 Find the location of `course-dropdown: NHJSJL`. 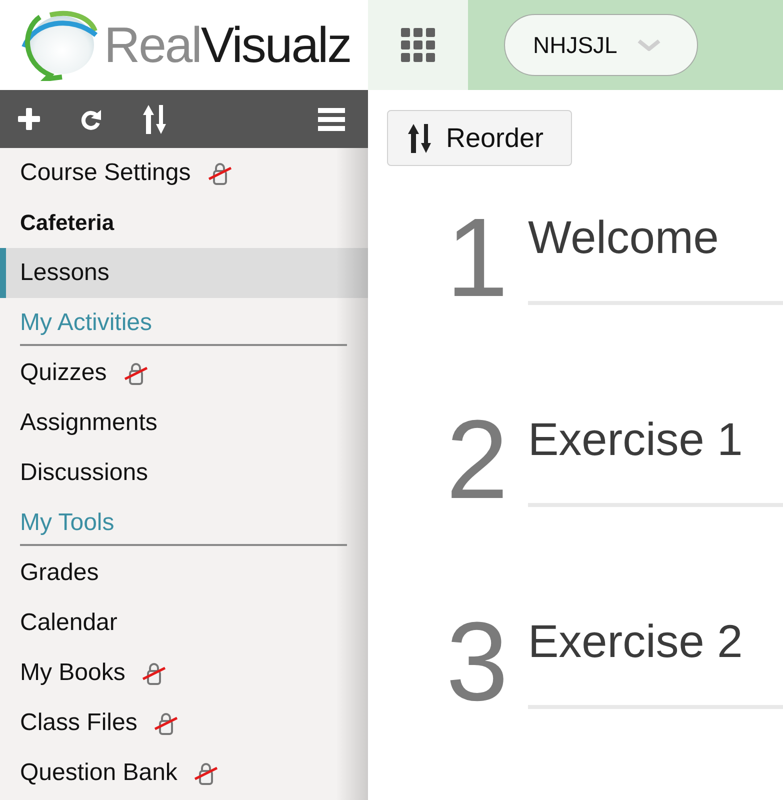

course-dropdown: NHJSJL is located at coordinates (601, 45).